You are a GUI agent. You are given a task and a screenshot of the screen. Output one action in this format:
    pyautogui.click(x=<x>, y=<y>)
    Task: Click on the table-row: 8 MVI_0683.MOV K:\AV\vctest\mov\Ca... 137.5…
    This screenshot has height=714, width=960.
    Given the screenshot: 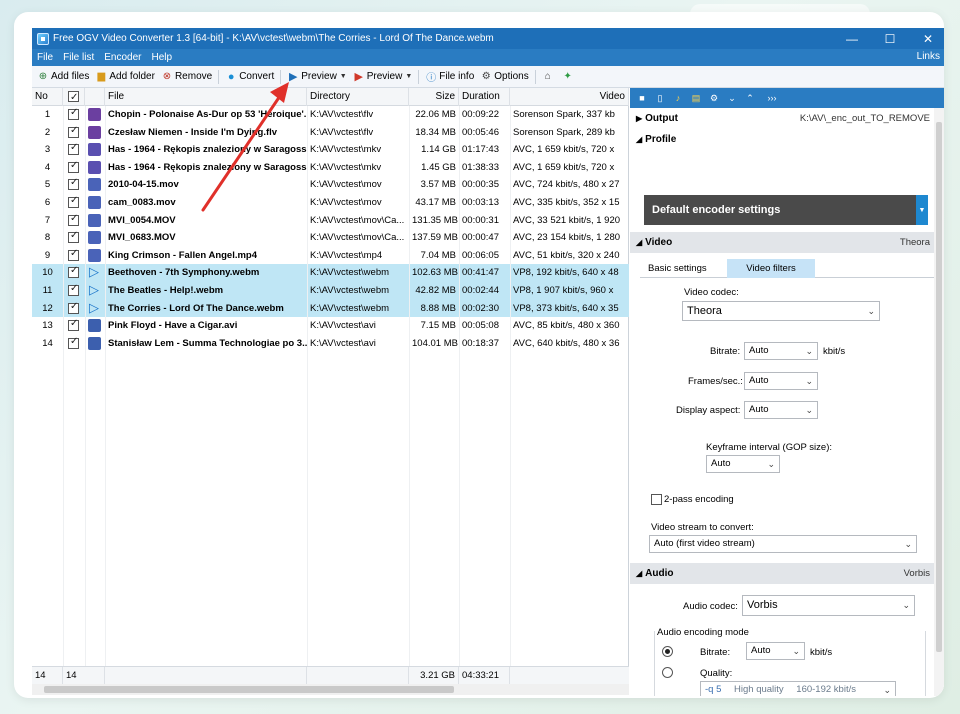 What is the action you would take?
    pyautogui.click(x=330, y=238)
    